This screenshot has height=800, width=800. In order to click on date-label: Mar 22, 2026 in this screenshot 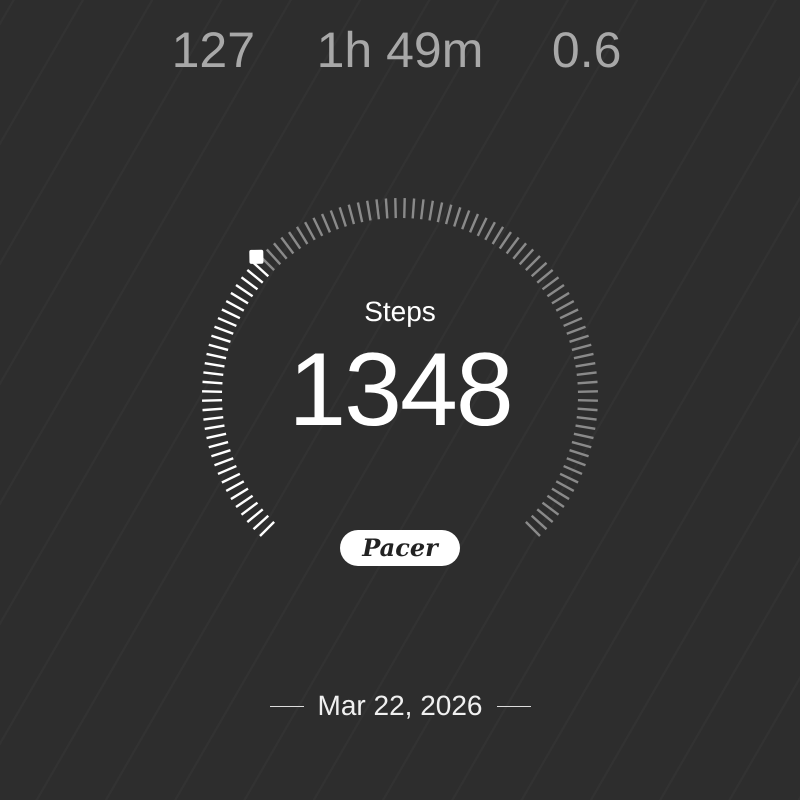, I will do `click(400, 706)`.